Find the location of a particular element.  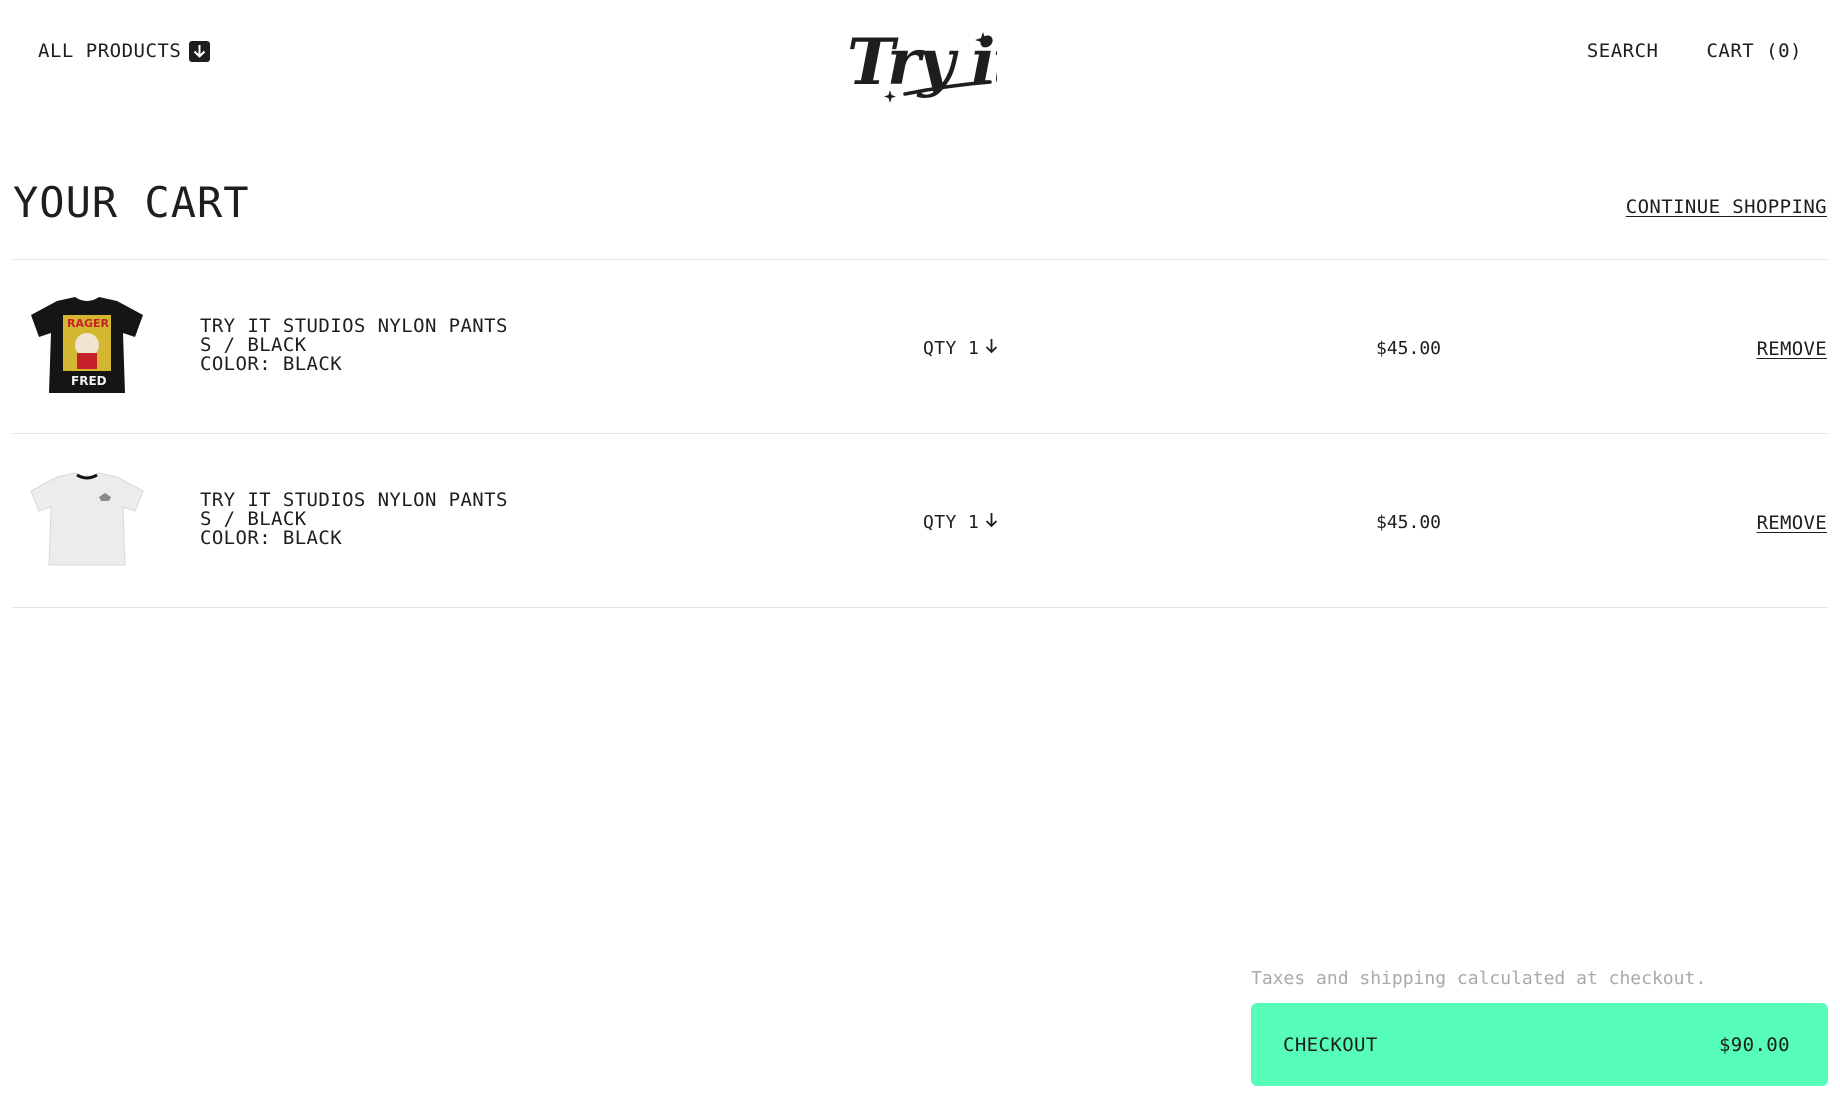

site-header: ALL PRODUCTS Try it SEARCH CART (0) is located at coordinates (920, 65).